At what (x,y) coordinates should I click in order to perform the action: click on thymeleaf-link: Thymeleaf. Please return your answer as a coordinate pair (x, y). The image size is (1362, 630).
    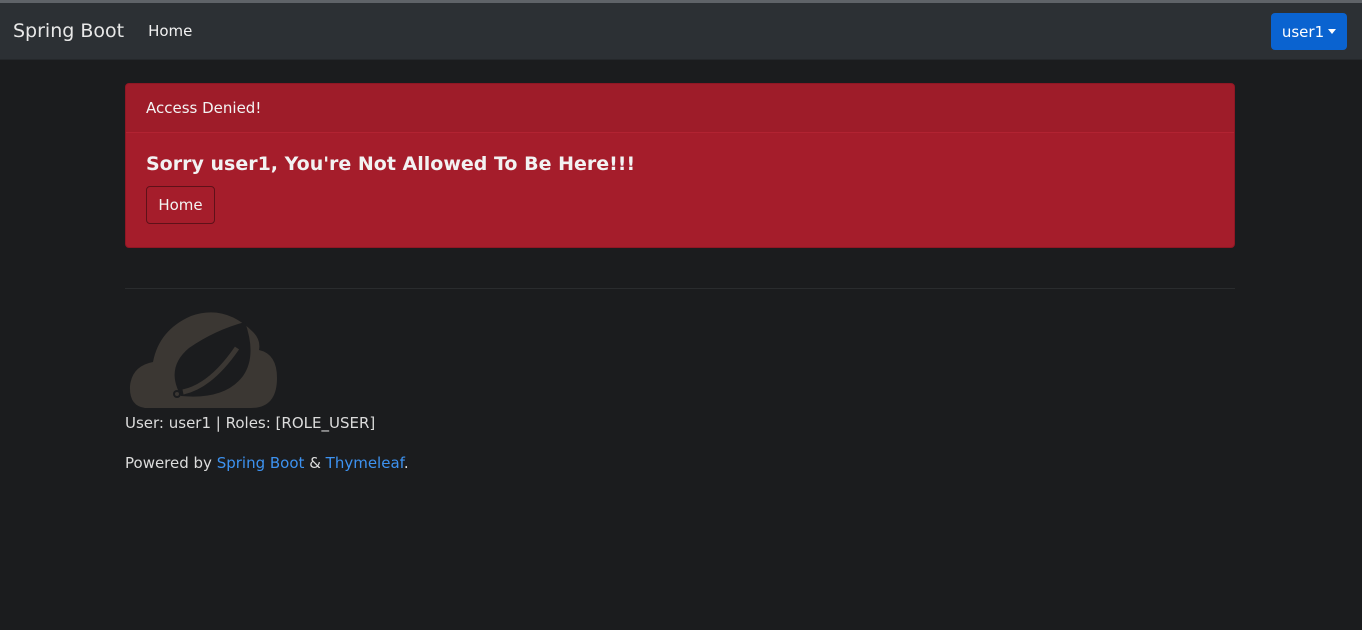
    Looking at the image, I should click on (365, 463).